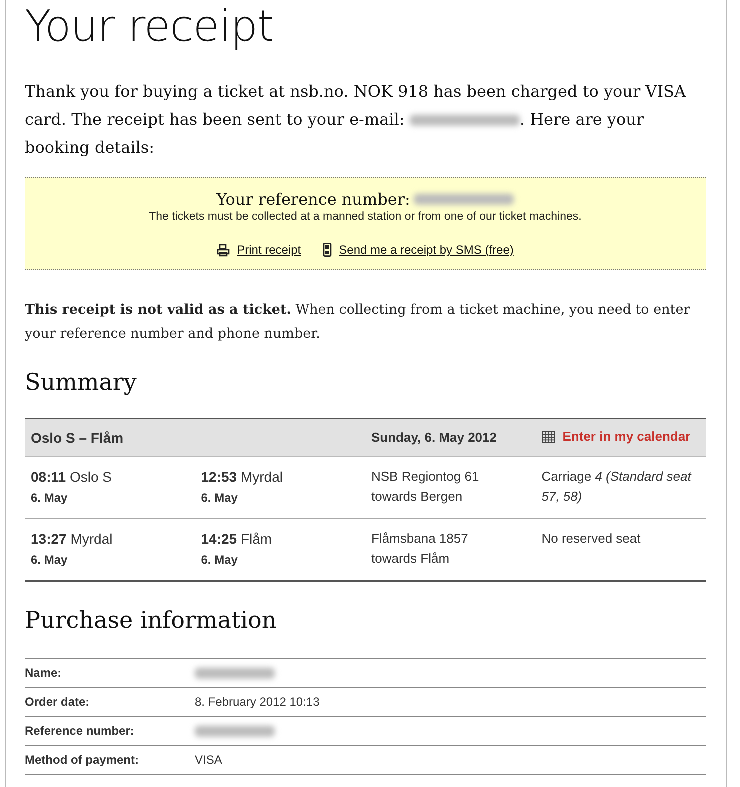  What do you see at coordinates (280, 549) in the screenshot?
I see `arrival-cell: 14:25 Flåm 6. May` at bounding box center [280, 549].